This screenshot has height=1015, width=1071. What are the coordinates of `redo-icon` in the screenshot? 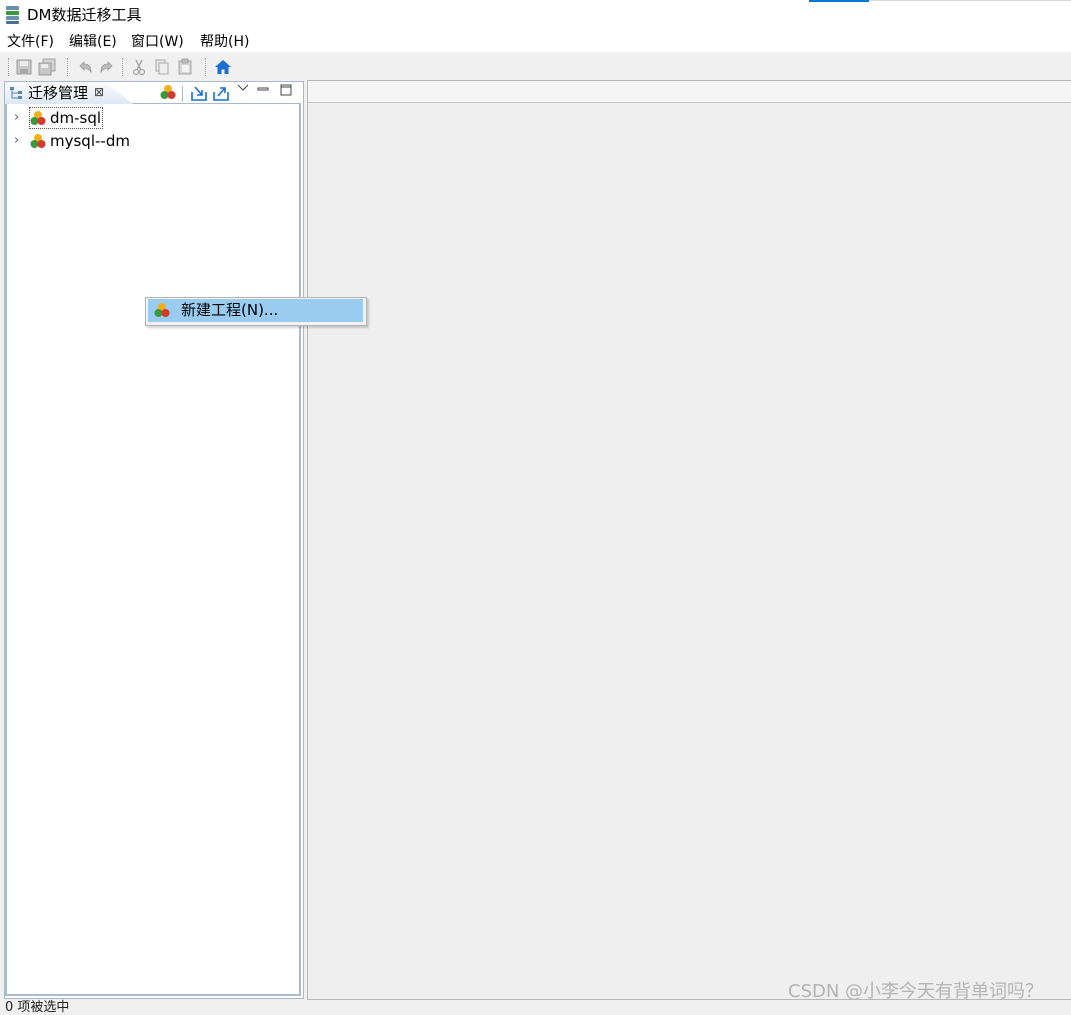 It's located at (107, 67).